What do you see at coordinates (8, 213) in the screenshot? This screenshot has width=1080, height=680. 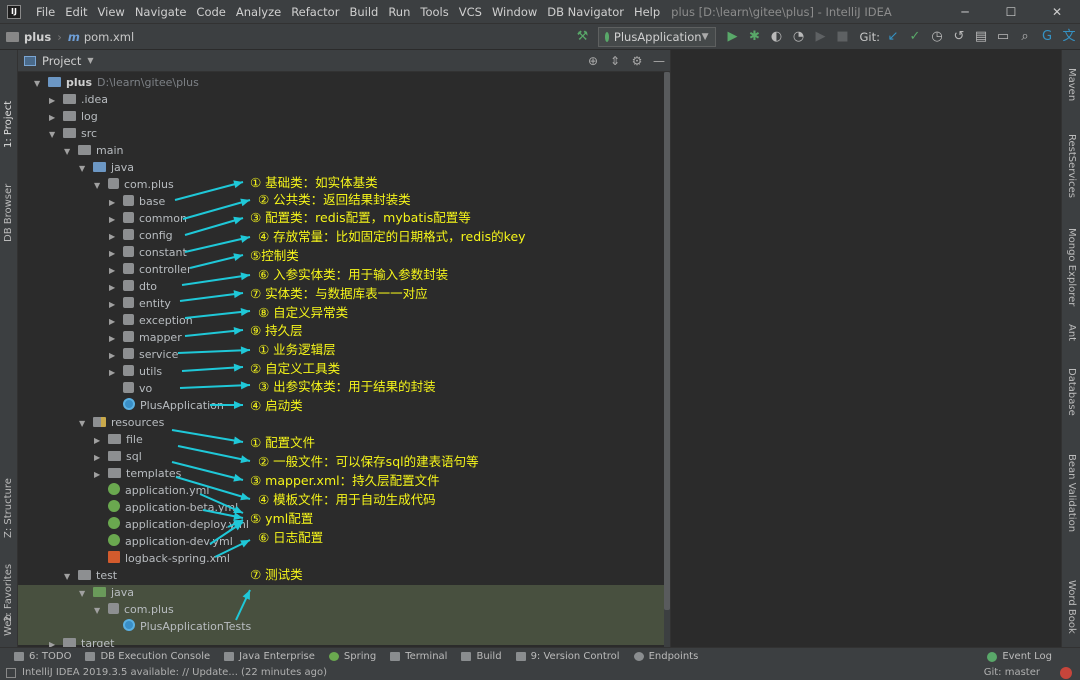 I see `tab-db-browser: DB Browser` at bounding box center [8, 213].